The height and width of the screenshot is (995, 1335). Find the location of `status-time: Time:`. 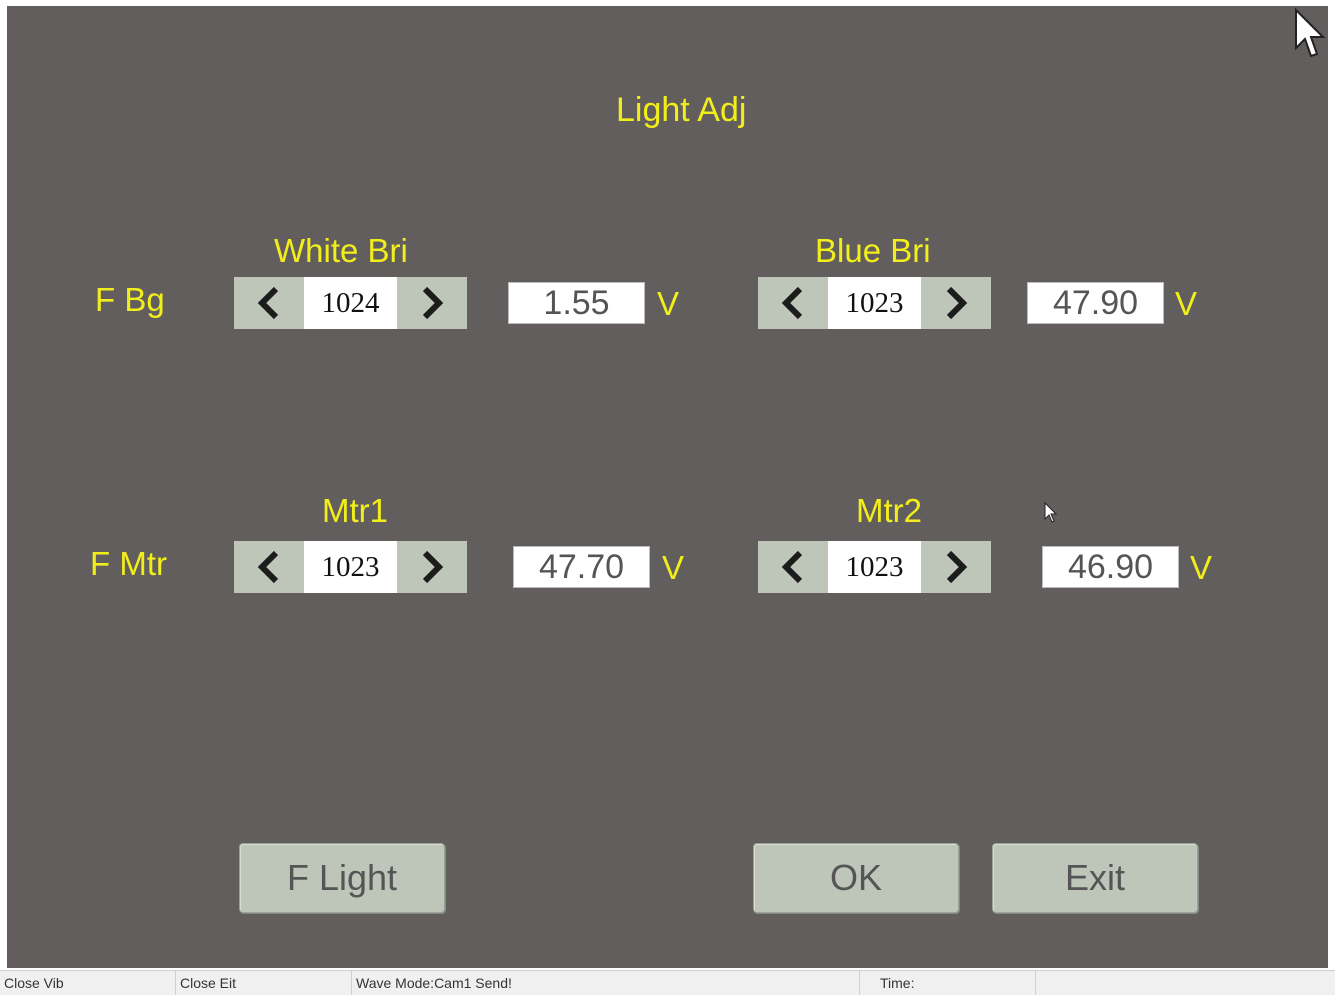

status-time: Time: is located at coordinates (948, 983).